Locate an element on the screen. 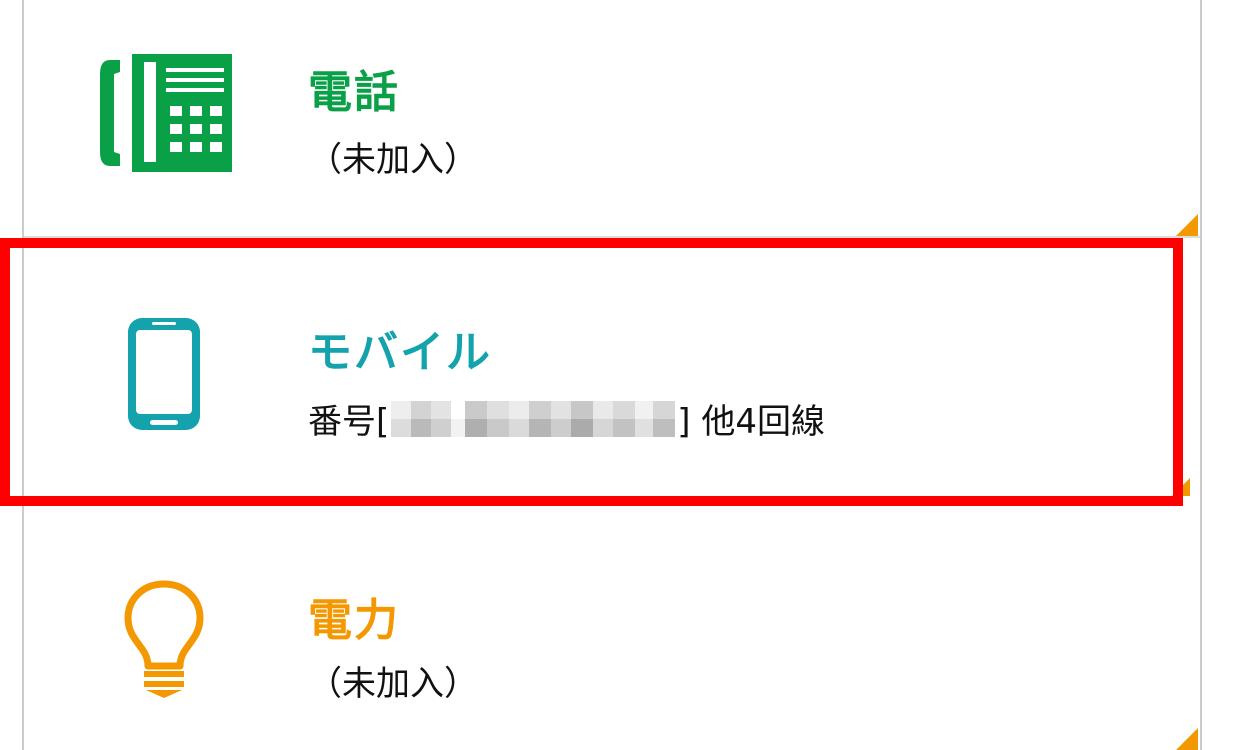 The height and width of the screenshot is (750, 1233). service-title-phone: 電話 is located at coordinates (354, 92).